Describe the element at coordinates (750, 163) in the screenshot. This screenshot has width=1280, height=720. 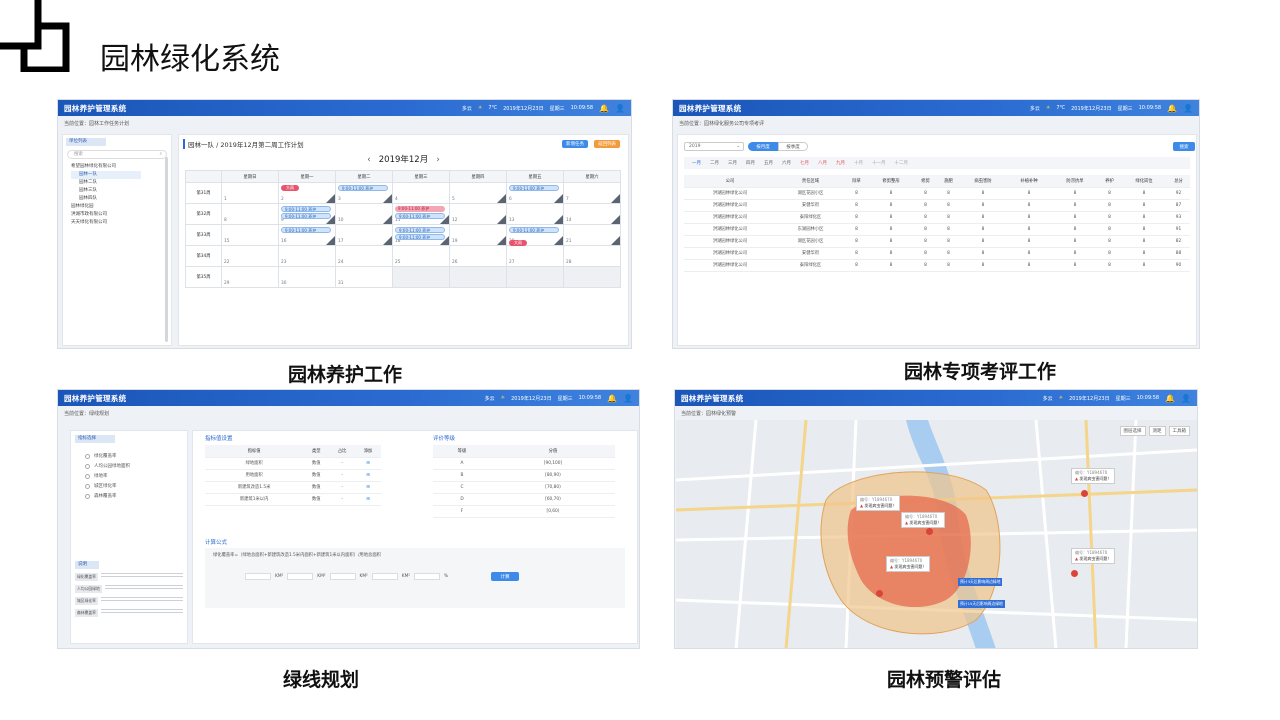
I see `month-tab: 四月` at that location.